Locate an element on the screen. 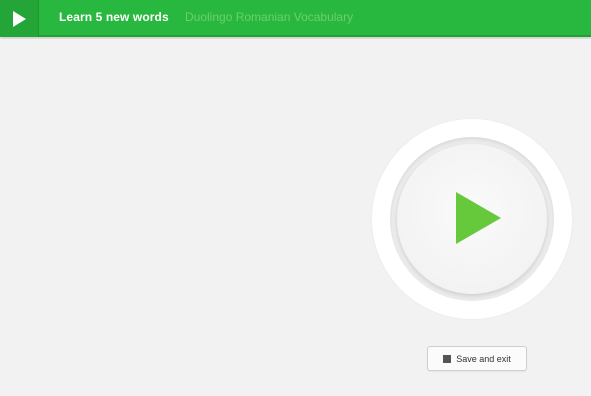 This screenshot has width=591, height=396. save-and-exit-button: Save and exit is located at coordinates (477, 358).